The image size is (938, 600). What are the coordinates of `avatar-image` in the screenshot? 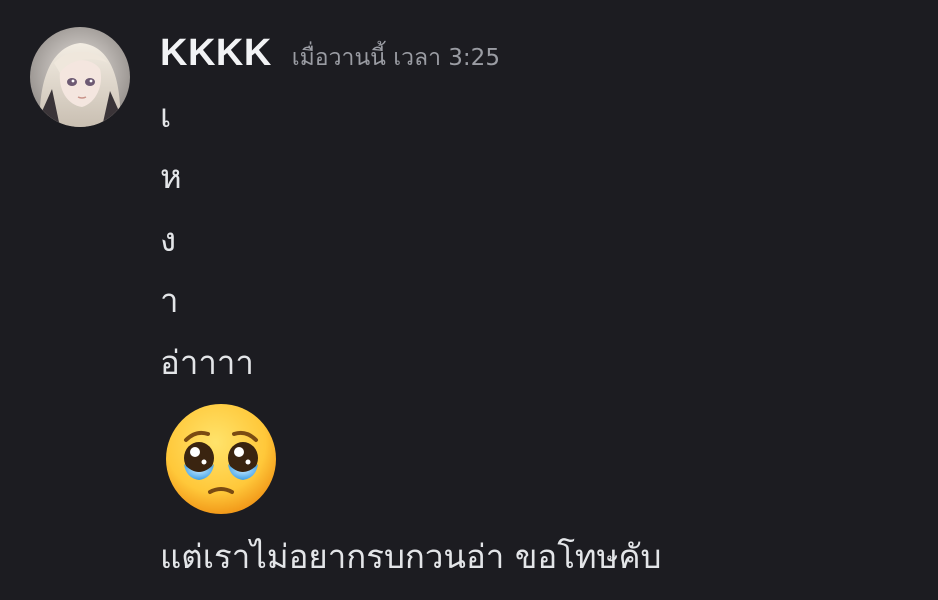 It's located at (80, 77).